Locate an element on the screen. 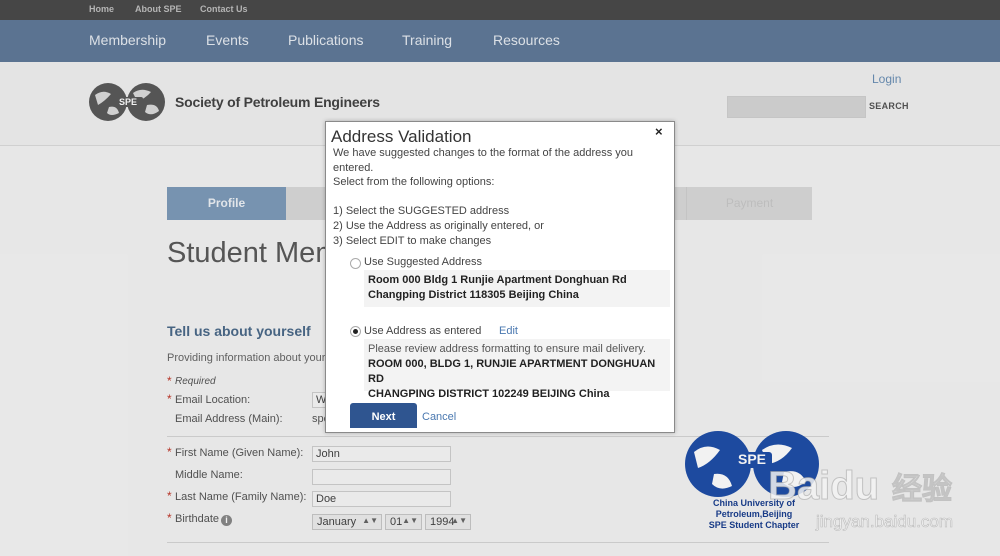 The image size is (1000, 556). instruction-option-3: 3) Select EDIT to make changes is located at coordinates (412, 240).